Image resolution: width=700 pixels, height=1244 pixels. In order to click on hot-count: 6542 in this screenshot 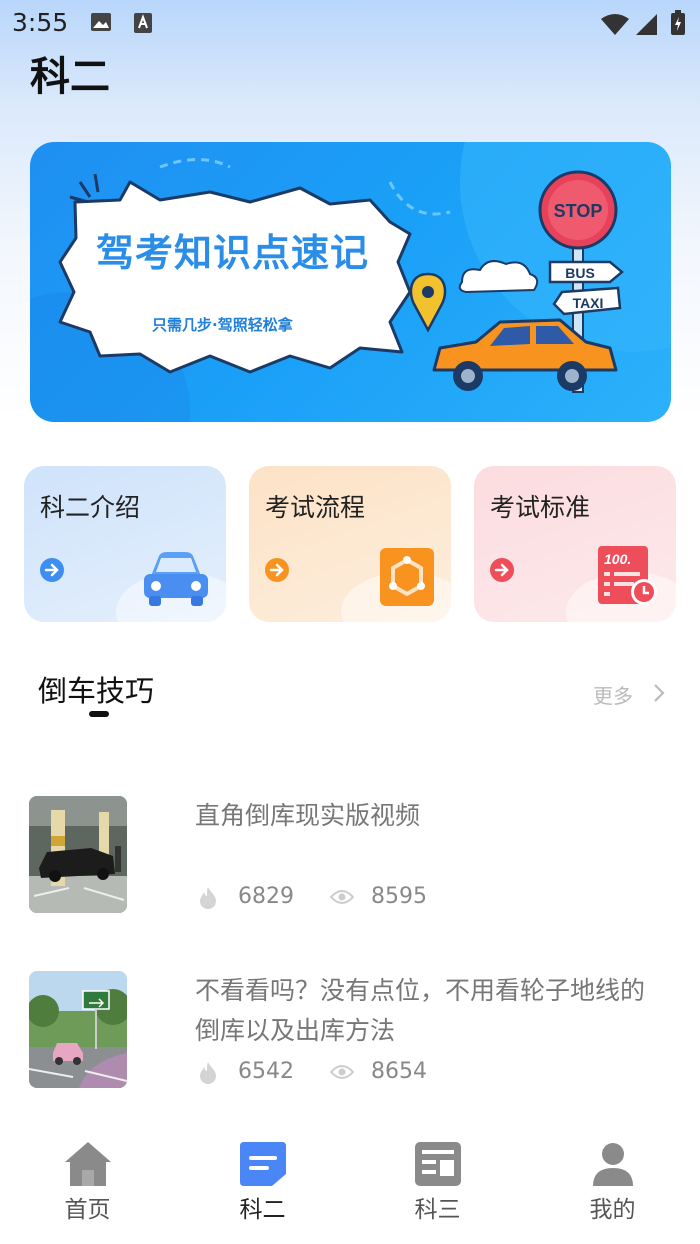, I will do `click(266, 1071)`.